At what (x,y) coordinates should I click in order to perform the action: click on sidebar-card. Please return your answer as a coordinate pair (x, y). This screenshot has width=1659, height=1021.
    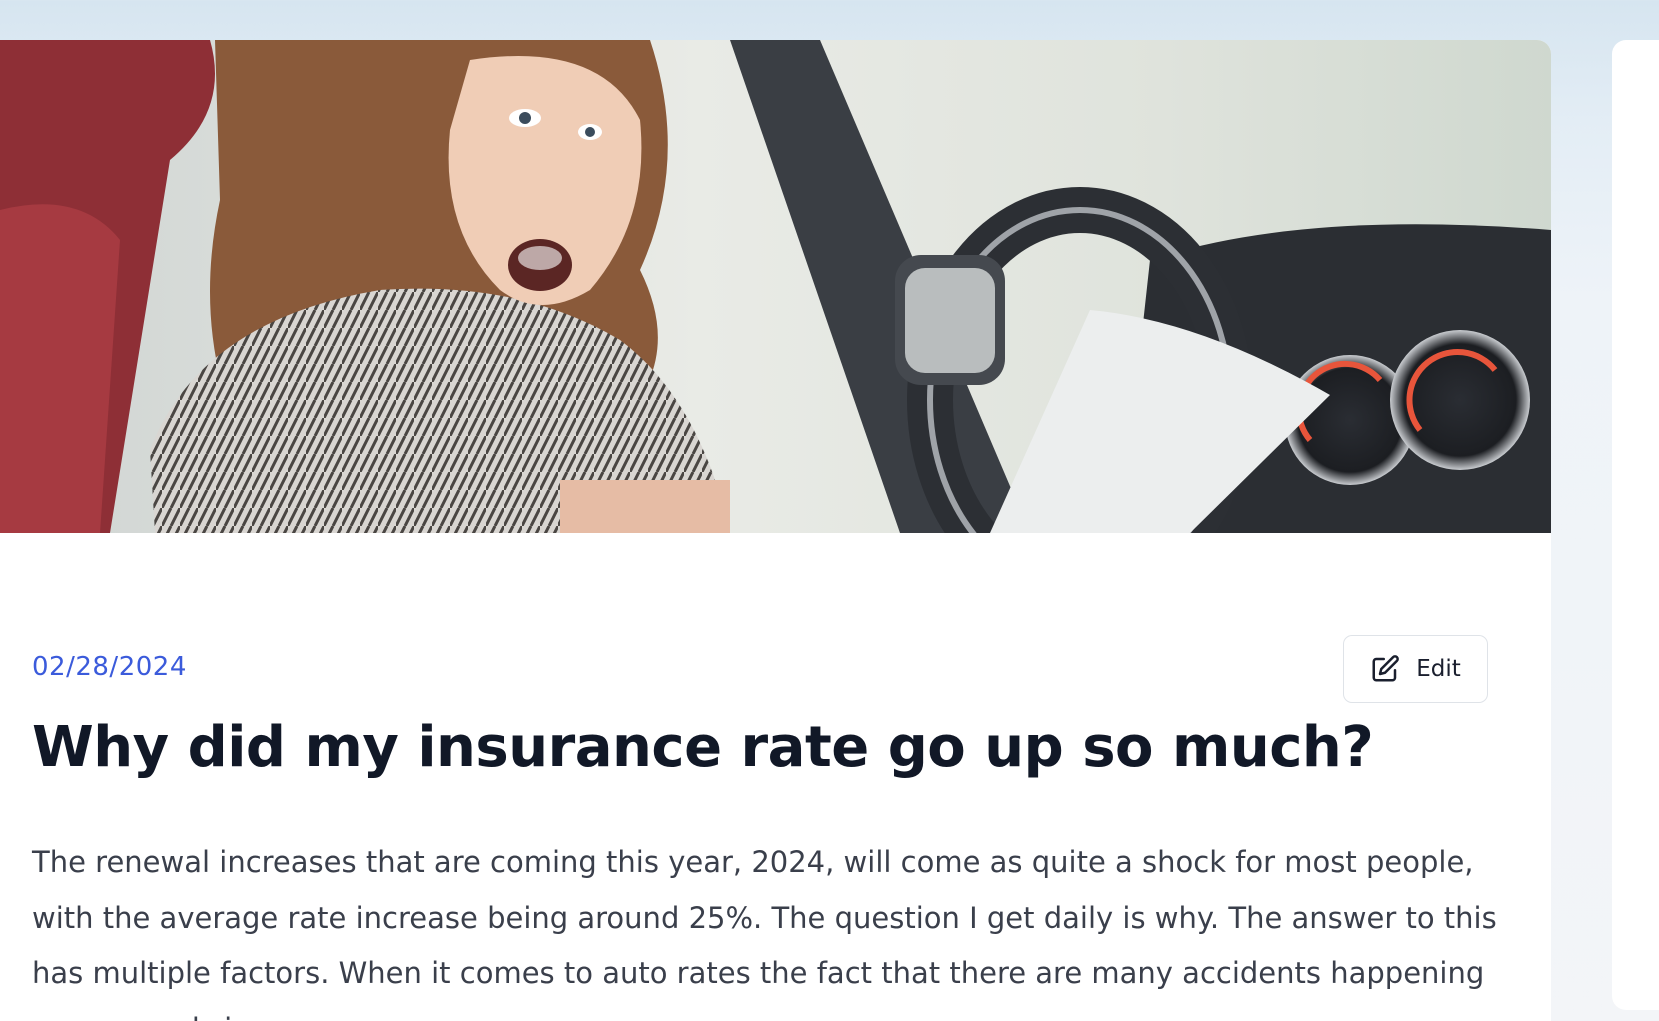
    Looking at the image, I should click on (1635, 525).